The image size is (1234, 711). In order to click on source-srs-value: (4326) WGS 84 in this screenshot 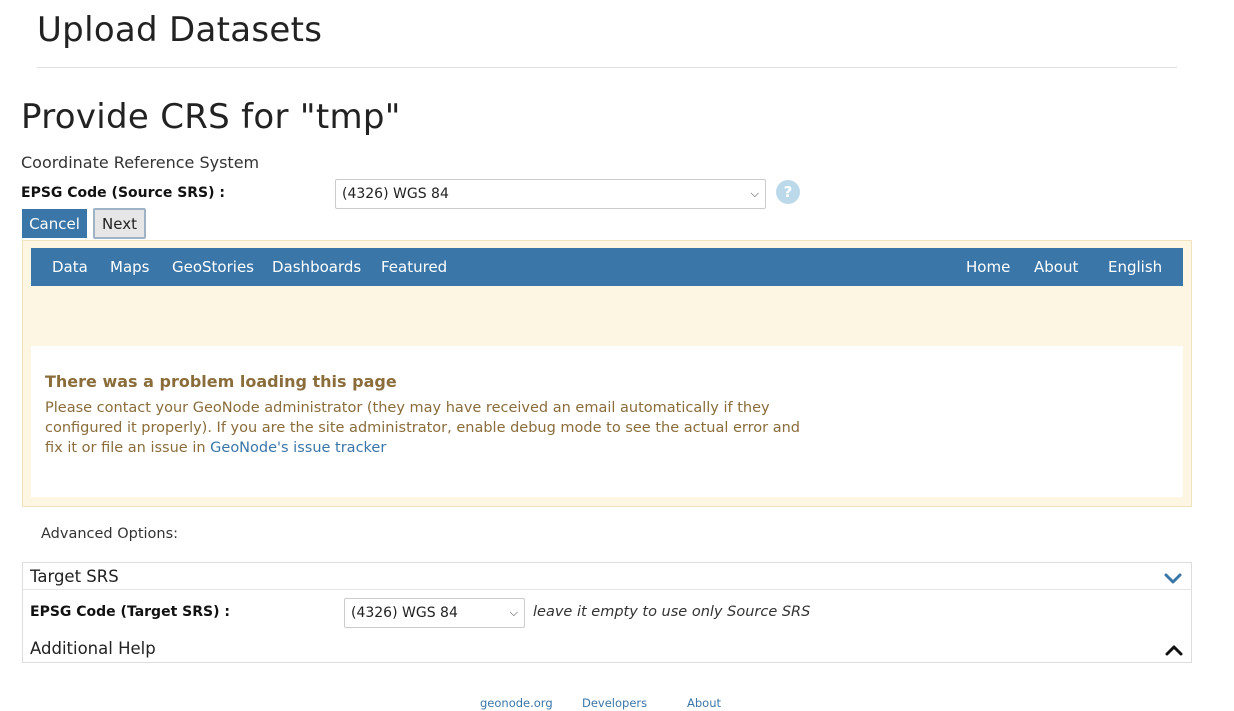, I will do `click(395, 194)`.